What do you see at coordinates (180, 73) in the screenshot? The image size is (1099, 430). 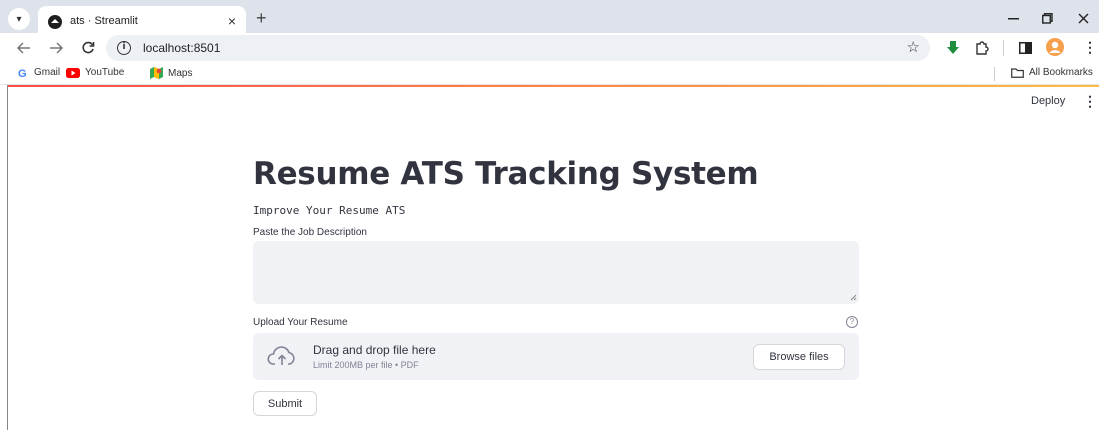 I see `bookmark-label: Maps` at bounding box center [180, 73].